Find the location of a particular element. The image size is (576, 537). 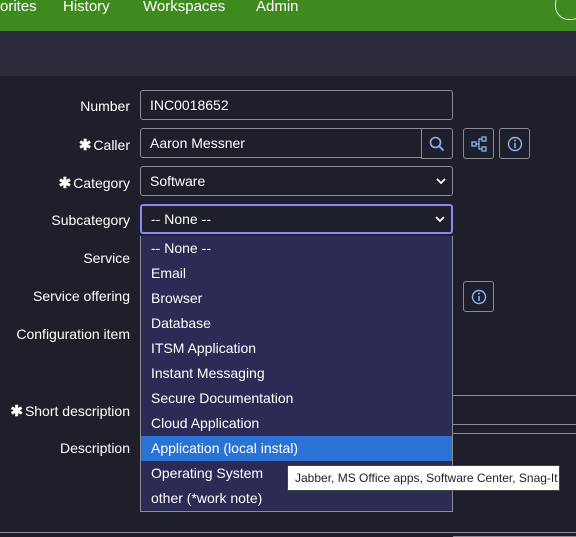

caller-info-button is located at coordinates (514, 143).